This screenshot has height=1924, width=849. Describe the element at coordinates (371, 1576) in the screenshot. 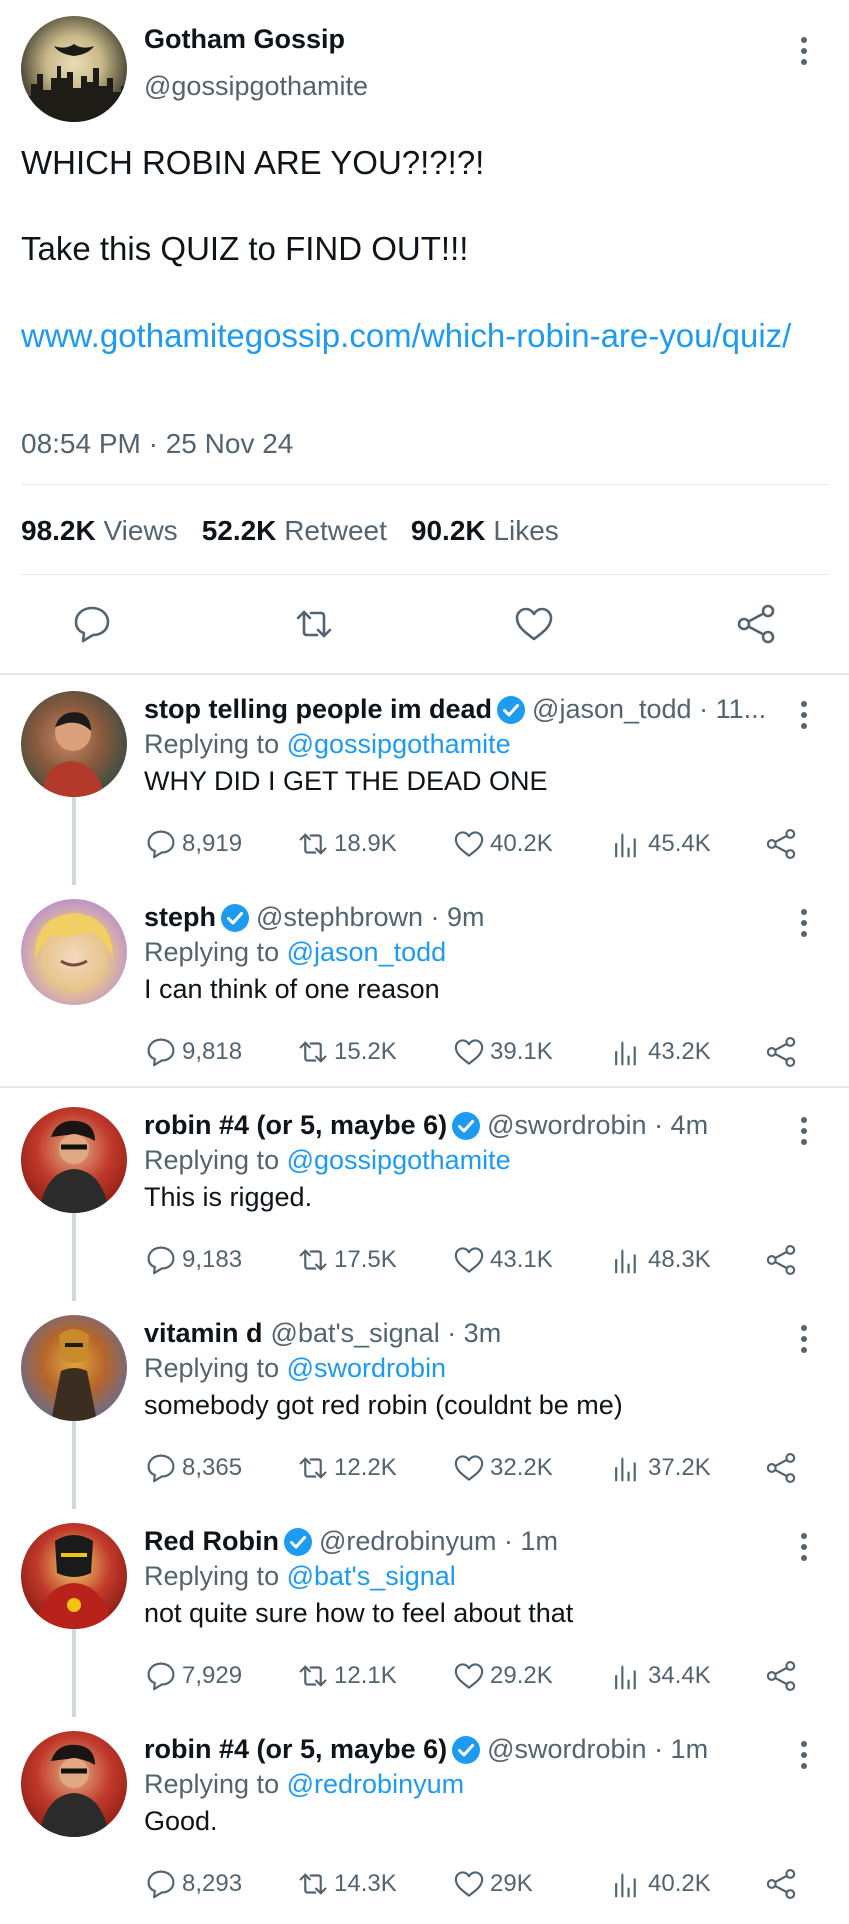

I see `replying-to-handle: @bat's_signal` at that location.